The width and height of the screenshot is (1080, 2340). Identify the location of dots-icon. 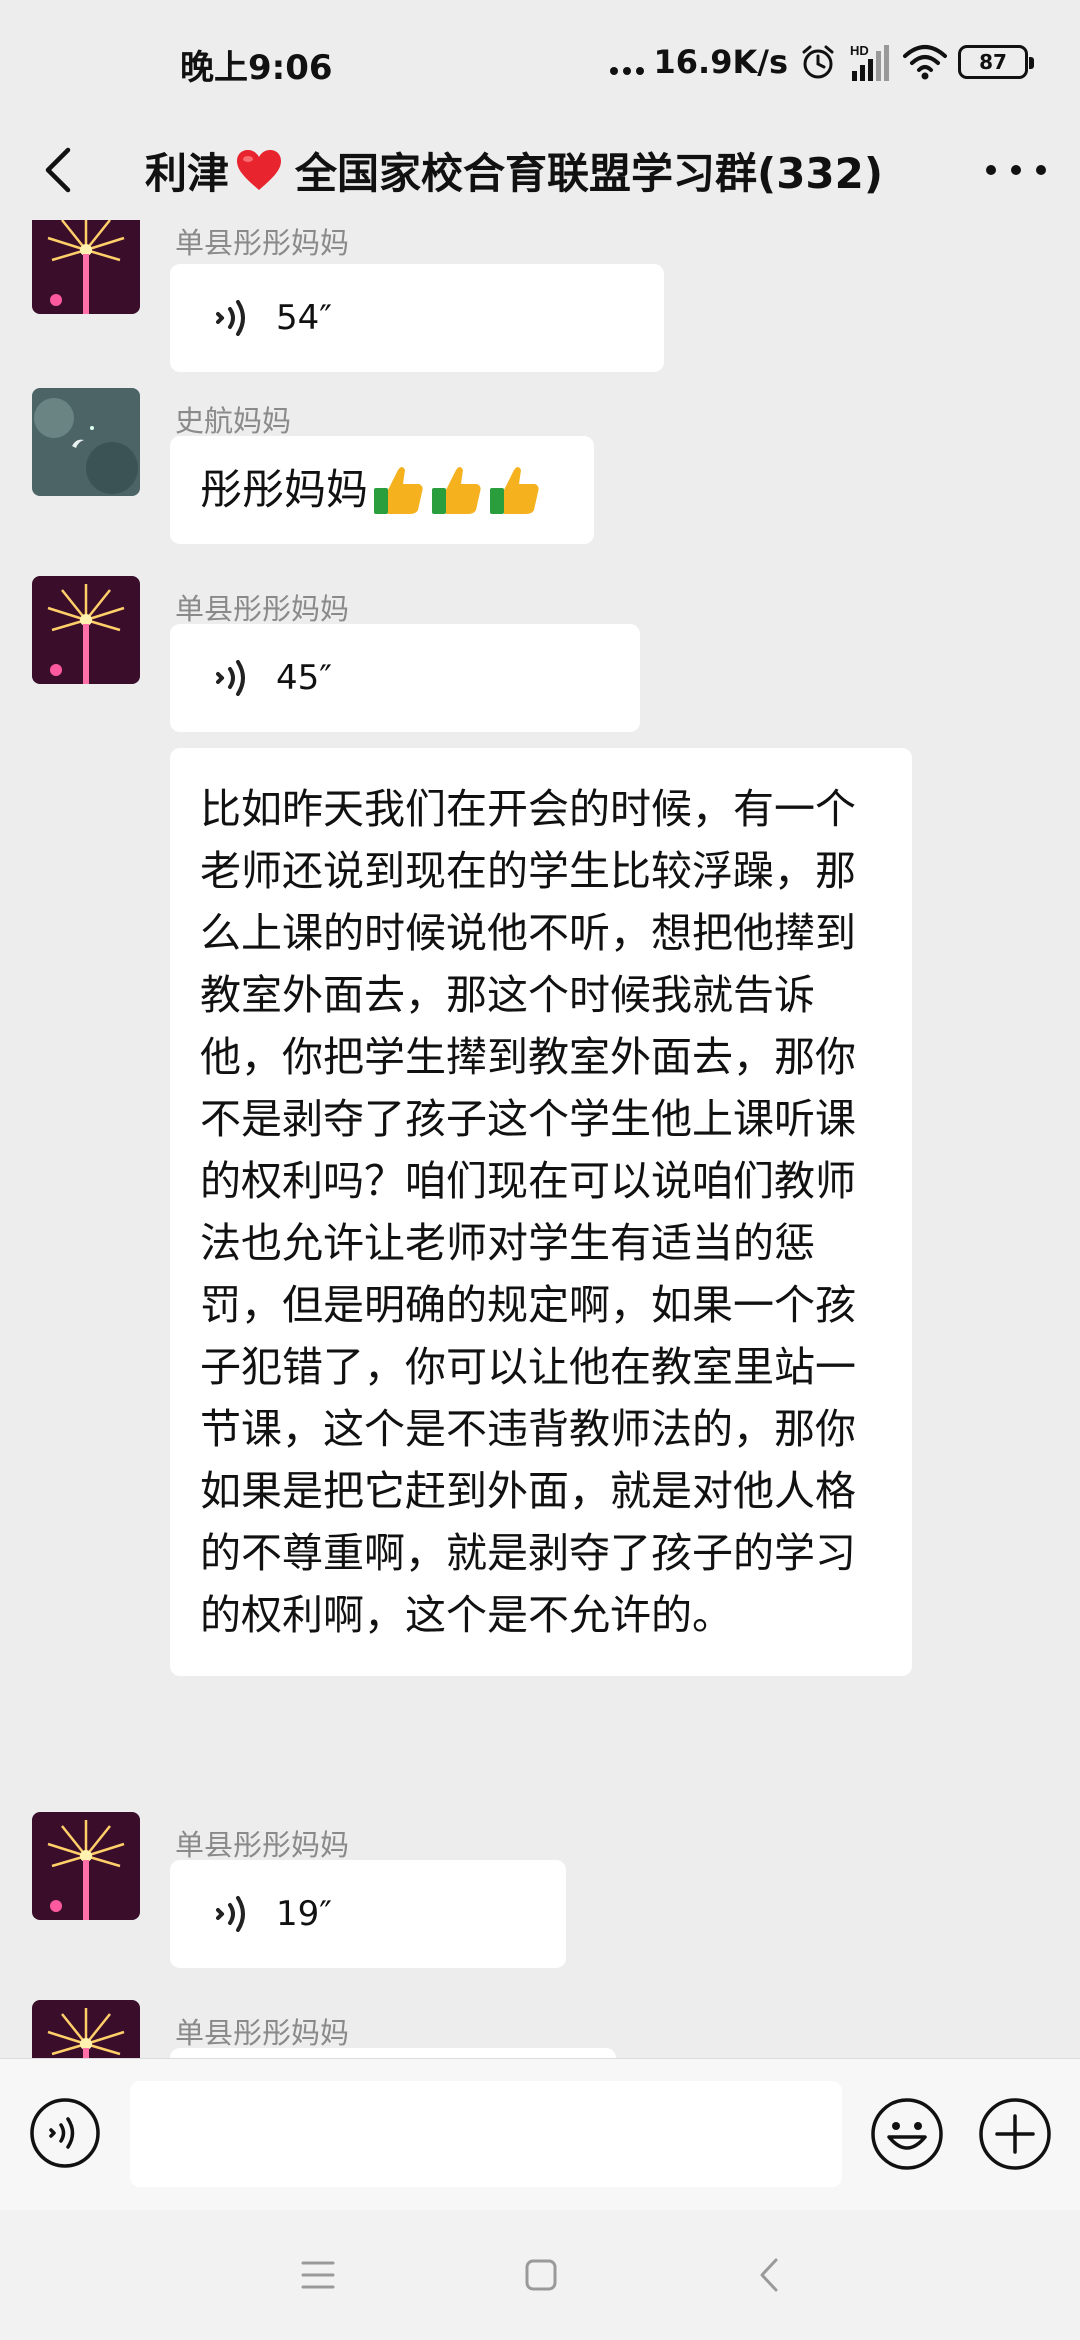
(626, 62).